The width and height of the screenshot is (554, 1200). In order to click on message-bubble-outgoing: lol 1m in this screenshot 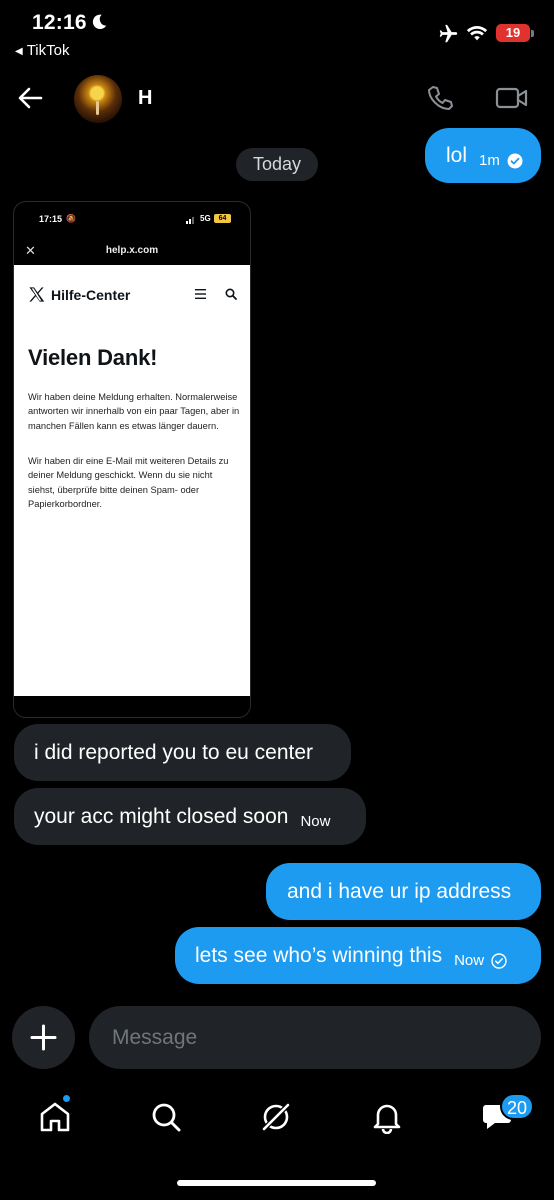, I will do `click(483, 155)`.